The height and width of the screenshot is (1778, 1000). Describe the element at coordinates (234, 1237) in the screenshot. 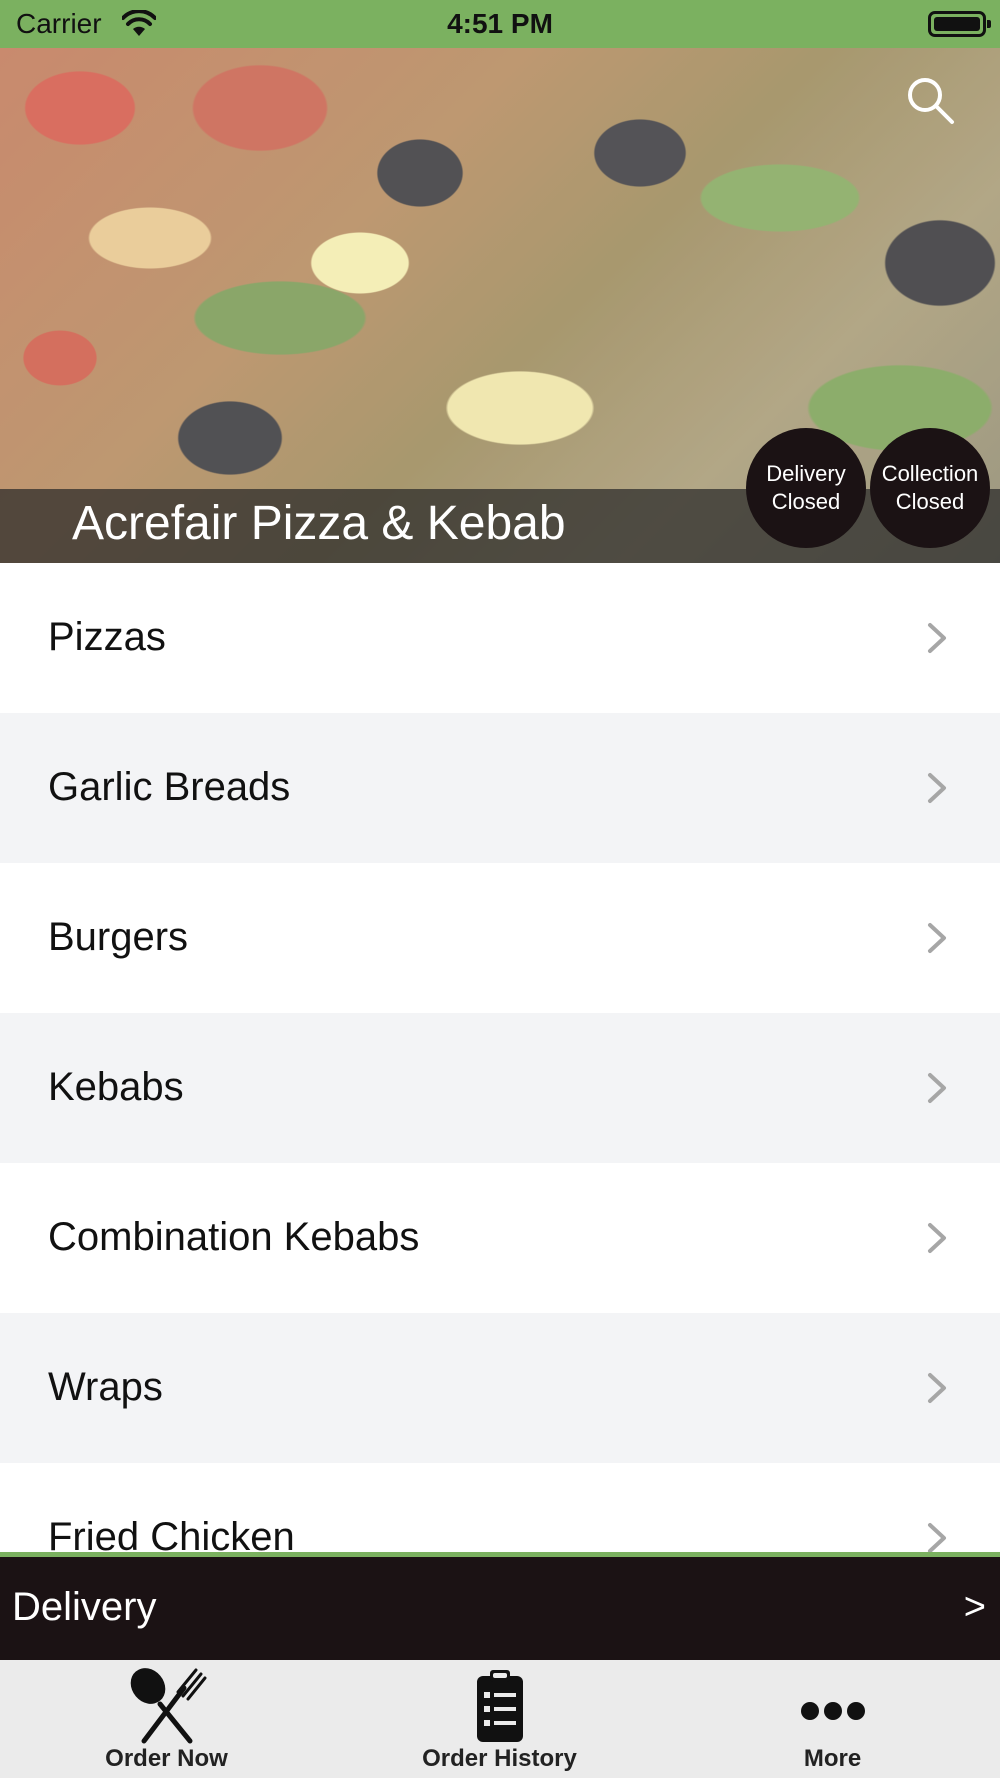

I see `category-label: Combination Kebabs` at that location.